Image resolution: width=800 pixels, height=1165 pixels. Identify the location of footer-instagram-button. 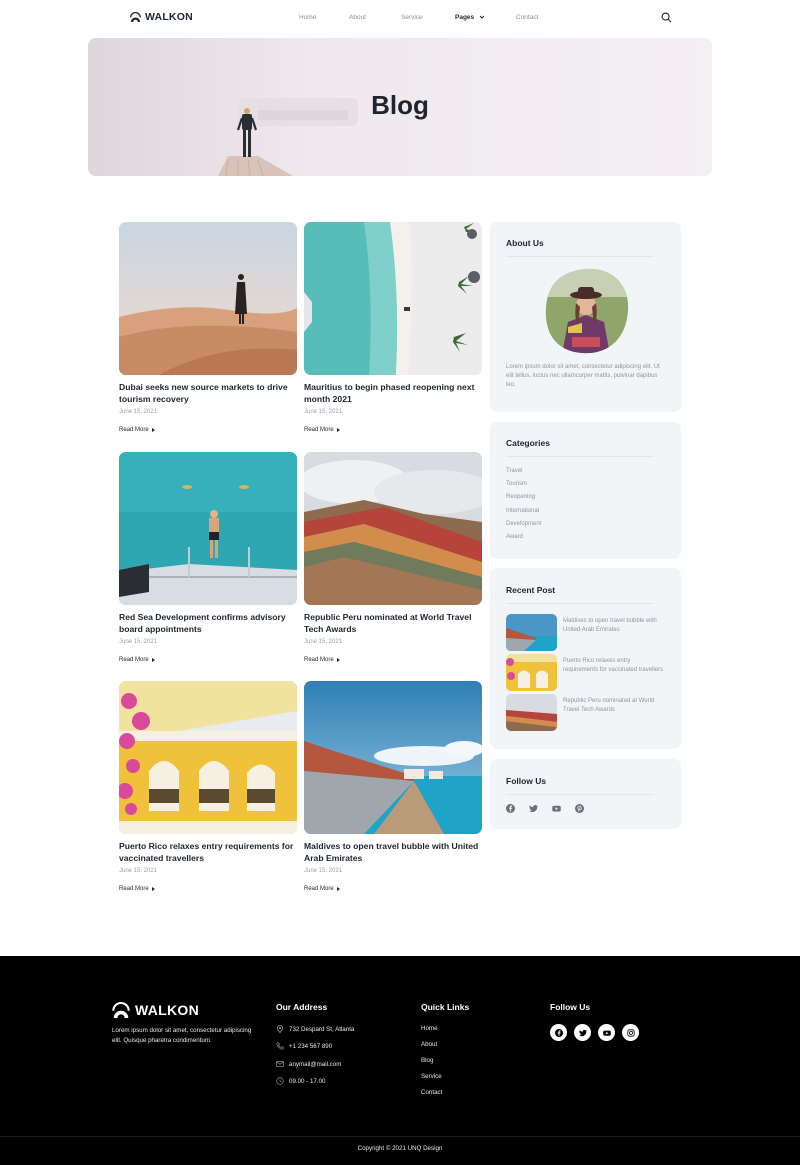
(630, 1032).